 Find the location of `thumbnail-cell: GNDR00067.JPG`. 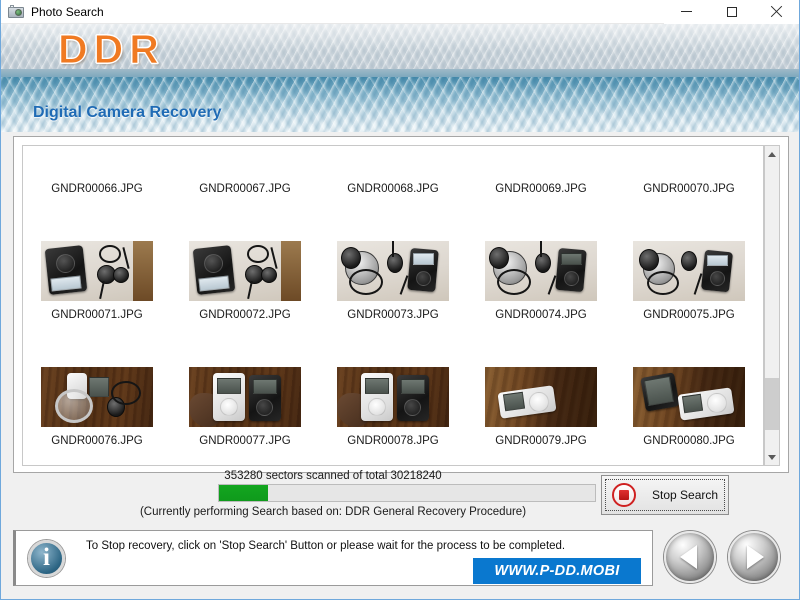

thumbnail-cell: GNDR00067.JPG is located at coordinates (245, 173).